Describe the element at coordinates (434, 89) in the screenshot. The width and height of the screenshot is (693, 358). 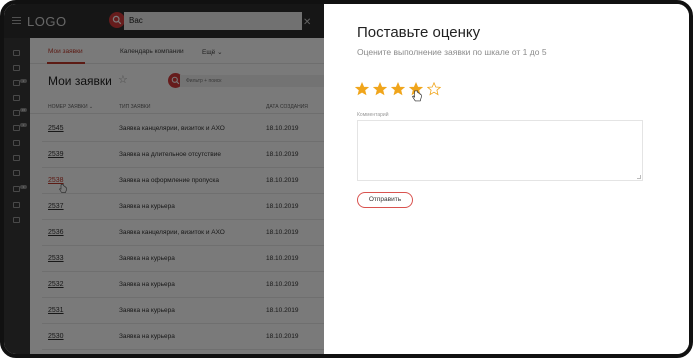
I see `star-5-icon` at that location.